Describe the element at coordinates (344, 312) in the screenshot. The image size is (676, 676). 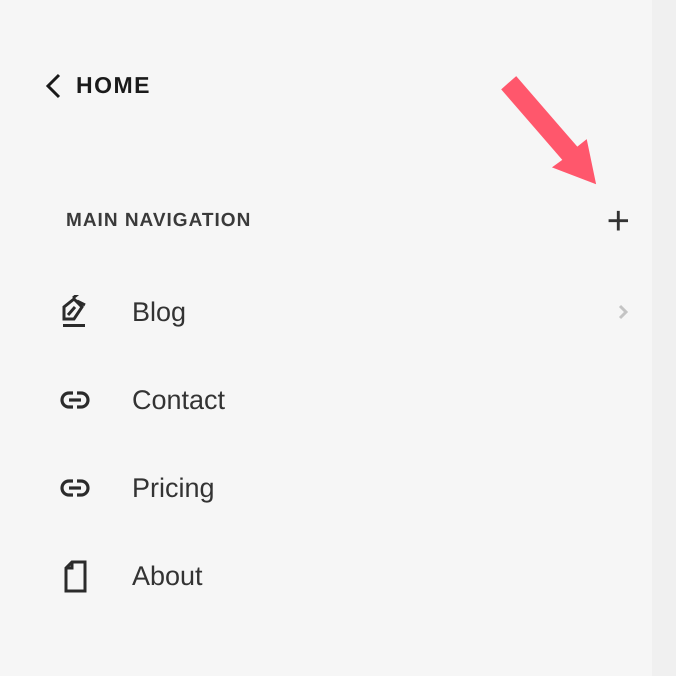
I see `navigation-item: Blog` at that location.